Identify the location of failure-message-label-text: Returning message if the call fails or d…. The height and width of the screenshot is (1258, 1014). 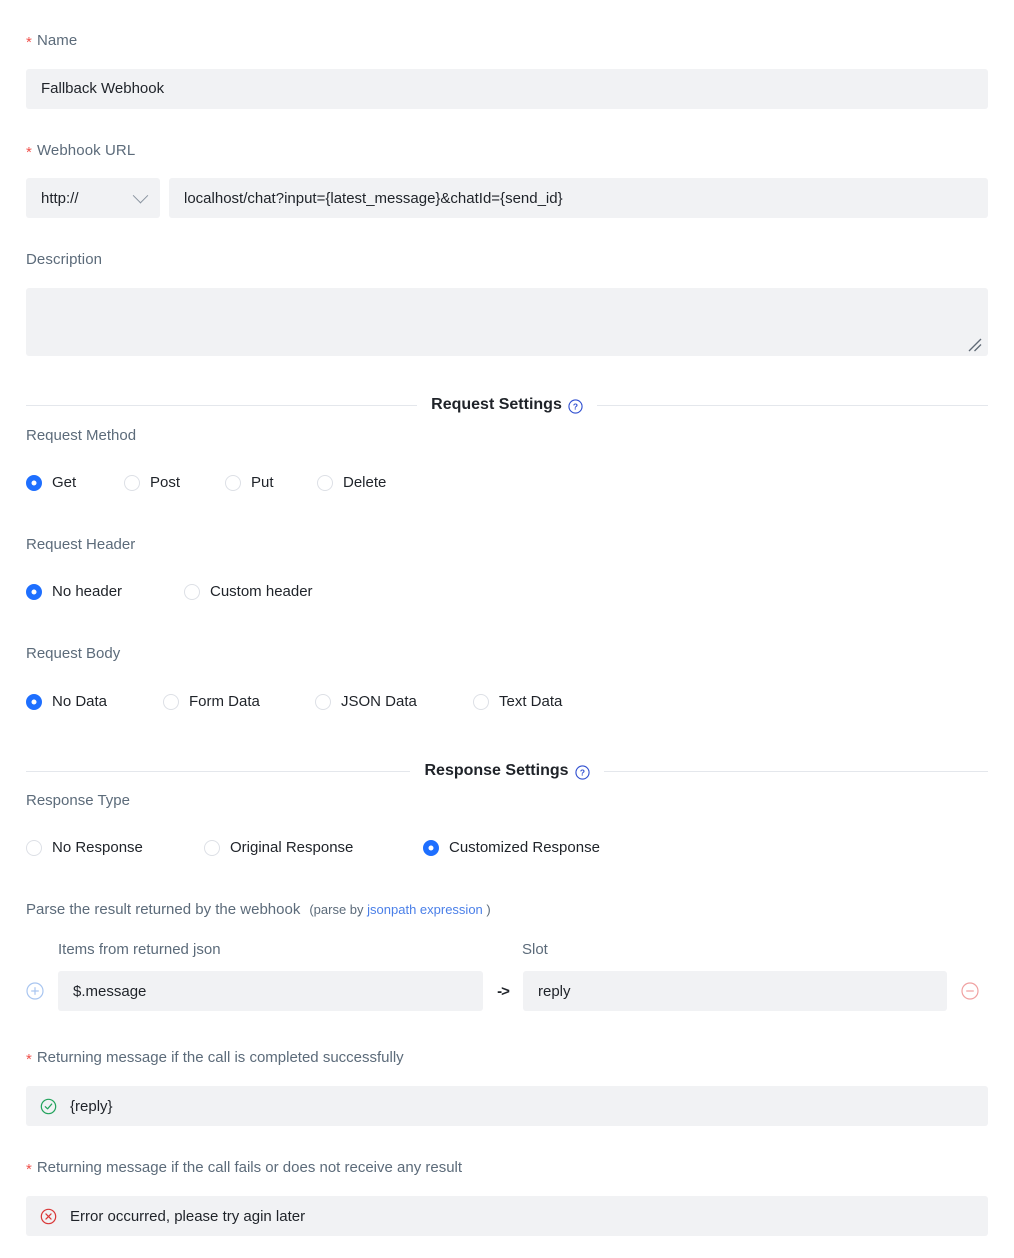
(249, 1167).